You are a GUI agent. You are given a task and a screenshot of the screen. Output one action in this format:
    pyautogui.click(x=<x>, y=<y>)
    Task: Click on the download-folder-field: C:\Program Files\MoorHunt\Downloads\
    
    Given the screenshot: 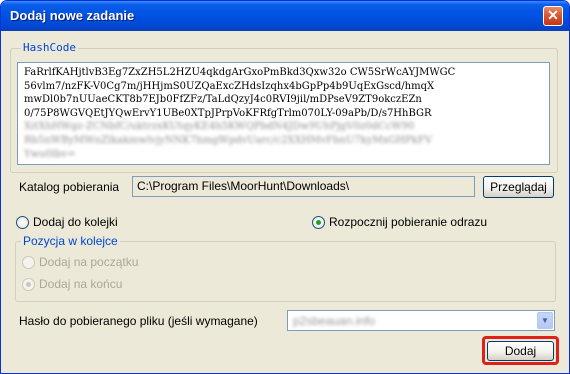 What is the action you would take?
    pyautogui.click(x=303, y=186)
    